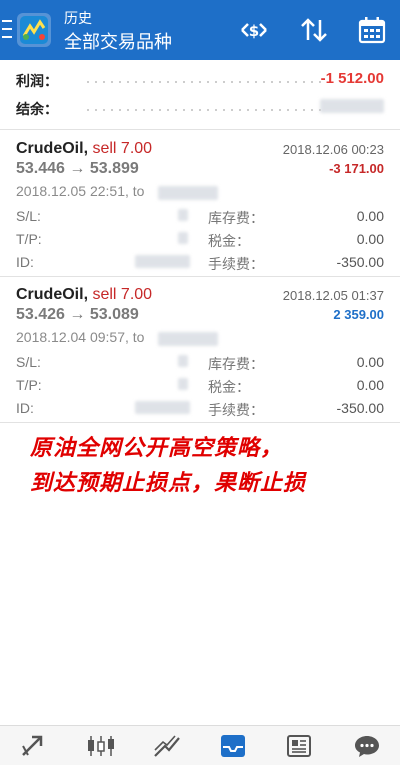 Image resolution: width=400 pixels, height=766 pixels. Describe the element at coordinates (34, 30) in the screenshot. I see `app-logo-icon` at that location.